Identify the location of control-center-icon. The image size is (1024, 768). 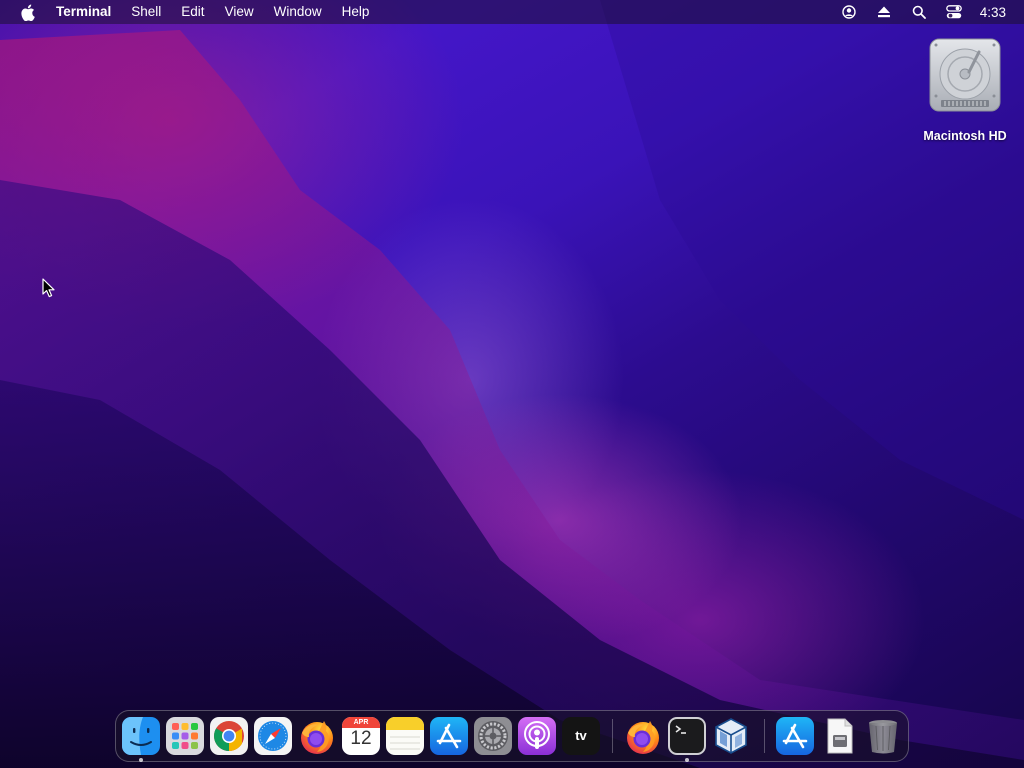
(953, 12).